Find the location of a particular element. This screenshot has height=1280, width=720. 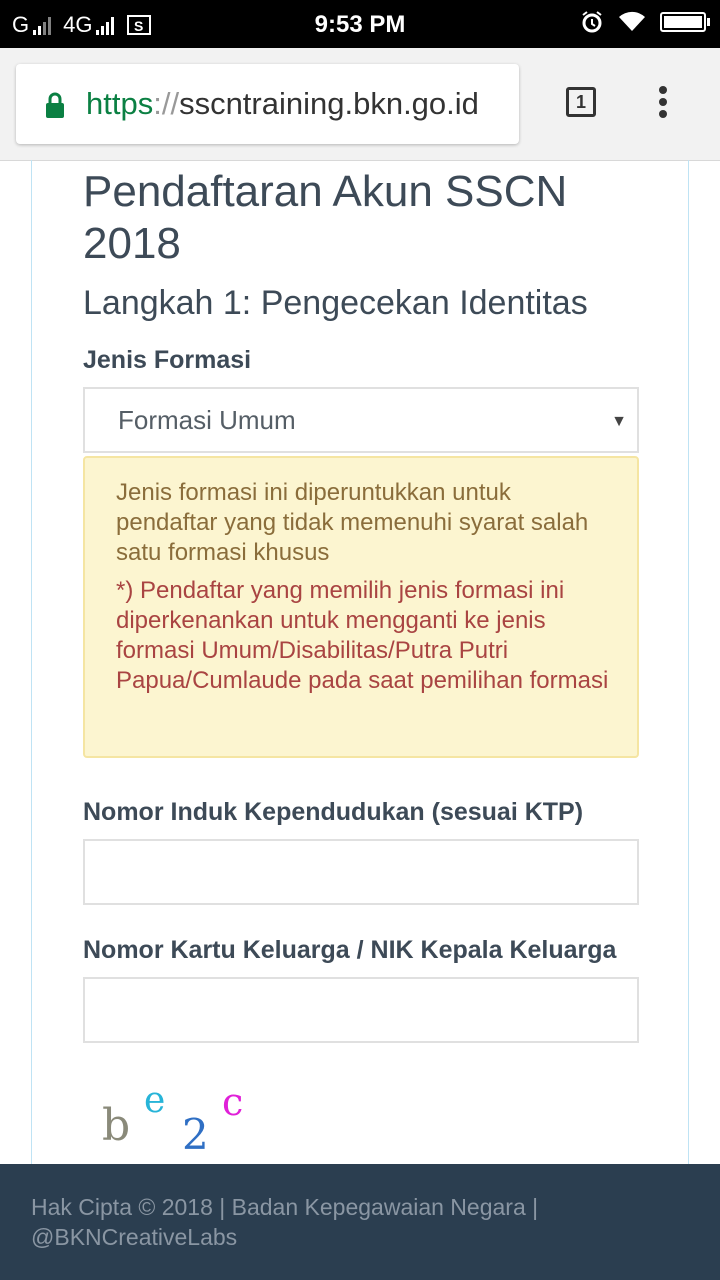

url-text: https://sscntraining.bkn.go.id is located at coordinates (282, 104).